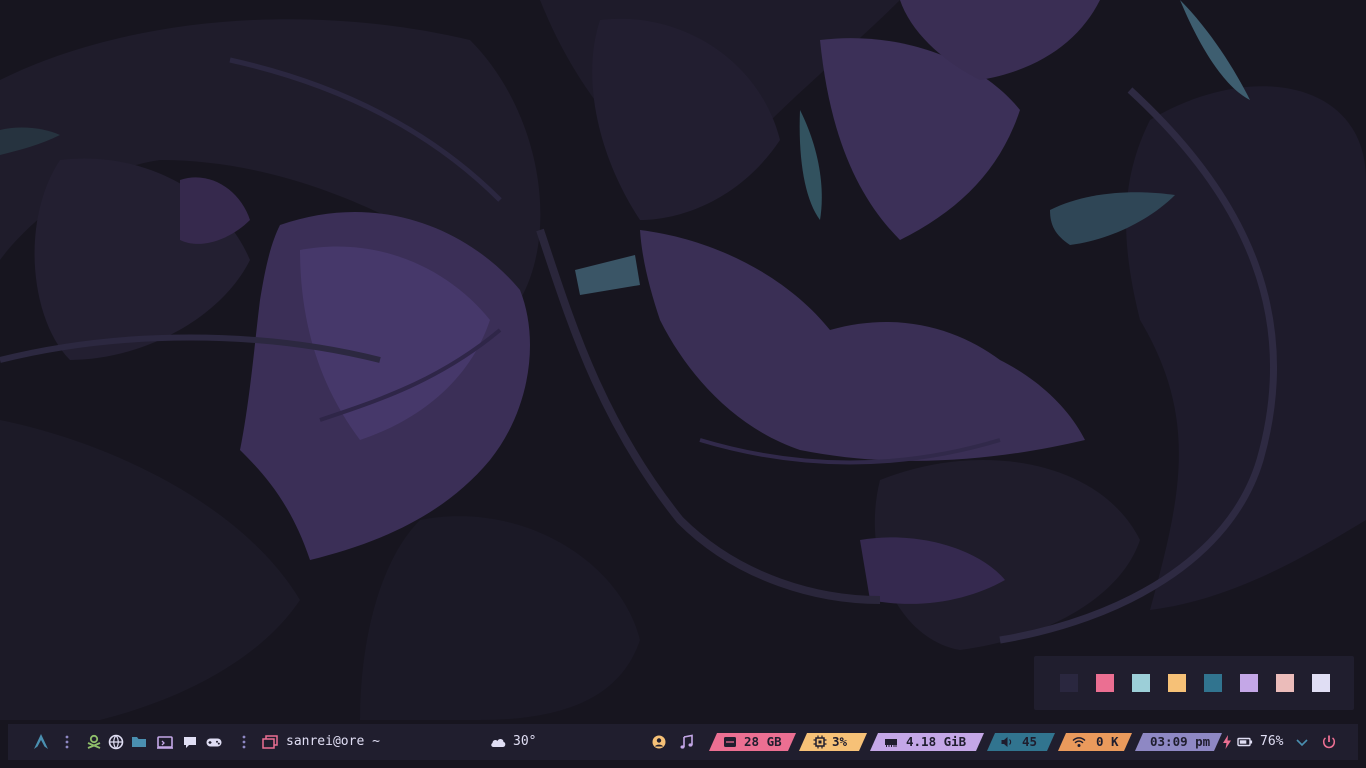 The height and width of the screenshot is (768, 1366). Describe the element at coordinates (525, 741) in the screenshot. I see `weather-temperature: 30°` at that location.